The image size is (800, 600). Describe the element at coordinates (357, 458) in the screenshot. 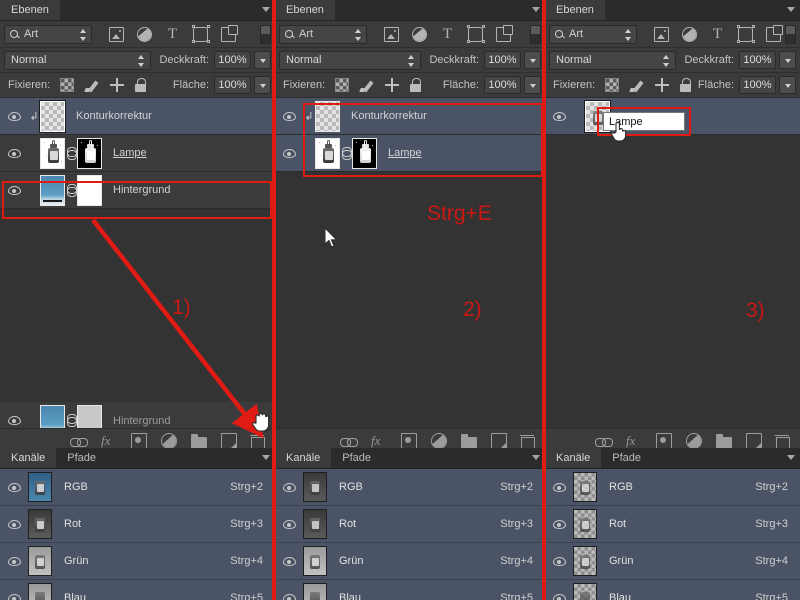

I see `tab-pfade-2: Pfade` at that location.